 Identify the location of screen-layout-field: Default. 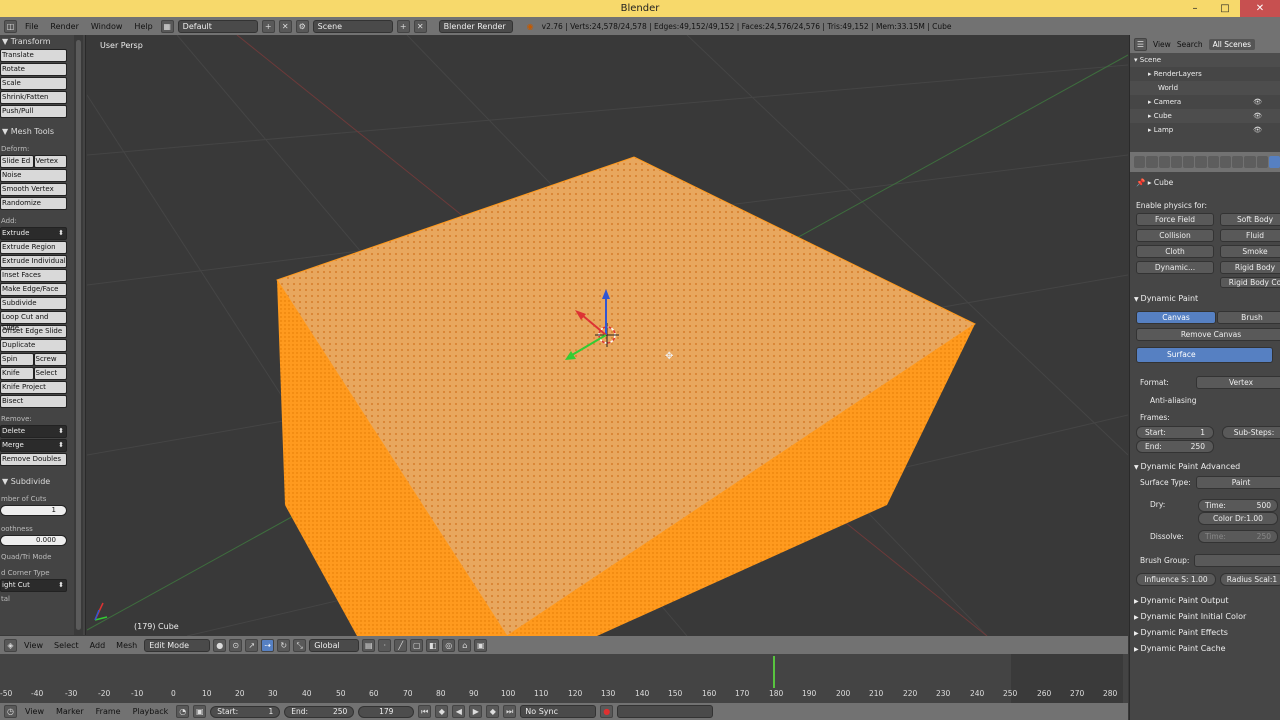
(217, 26).